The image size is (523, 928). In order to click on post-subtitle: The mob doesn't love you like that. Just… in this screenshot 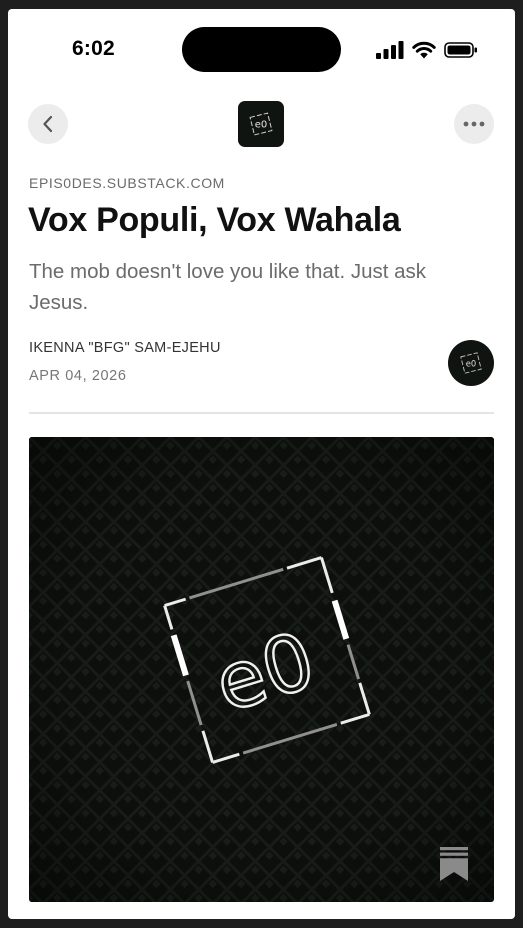, I will do `click(228, 287)`.